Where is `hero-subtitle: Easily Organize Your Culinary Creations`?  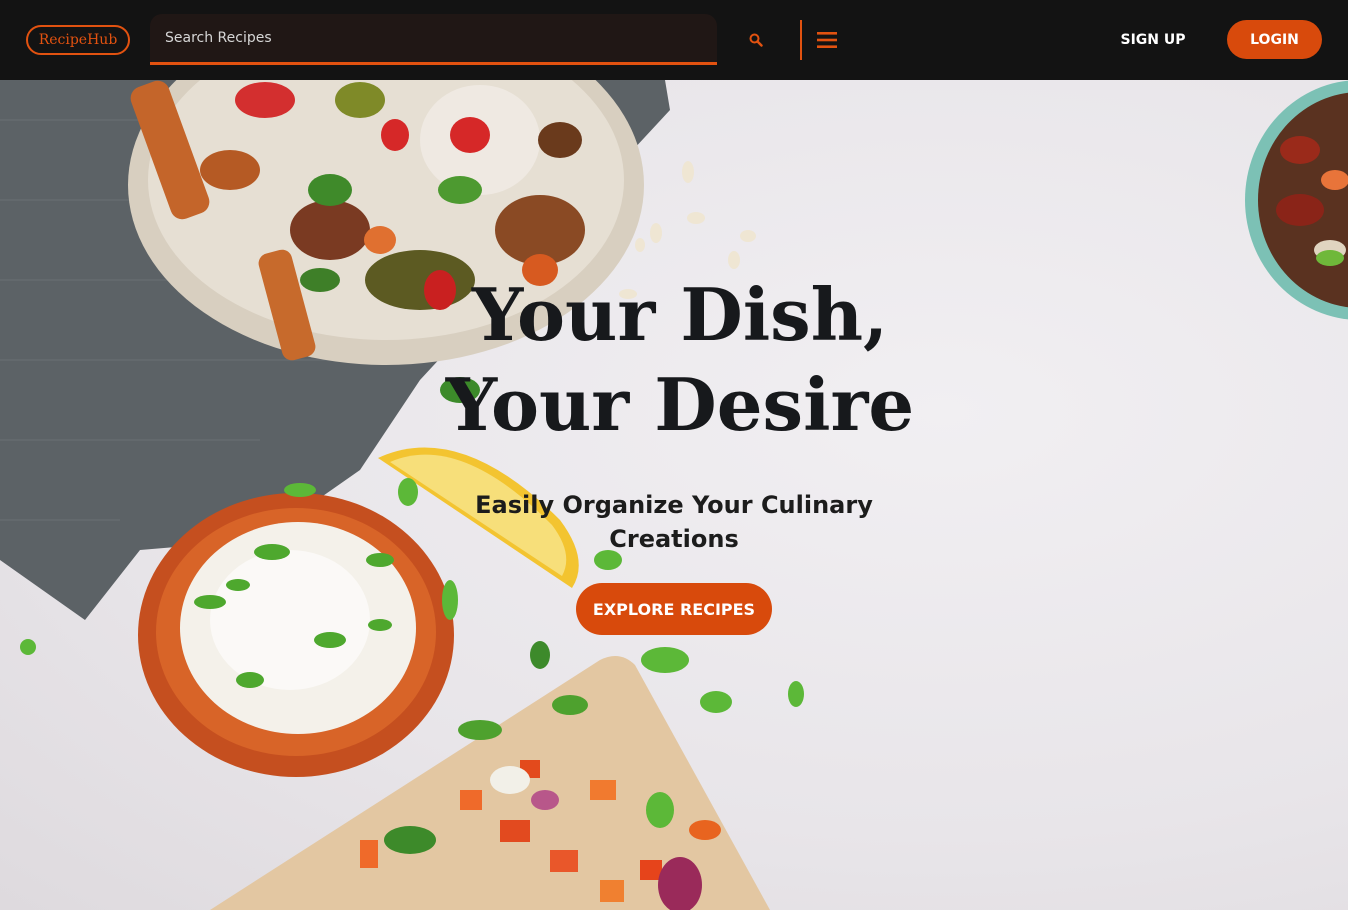
hero-subtitle: Easily Organize Your Culinary Creations is located at coordinates (674, 522).